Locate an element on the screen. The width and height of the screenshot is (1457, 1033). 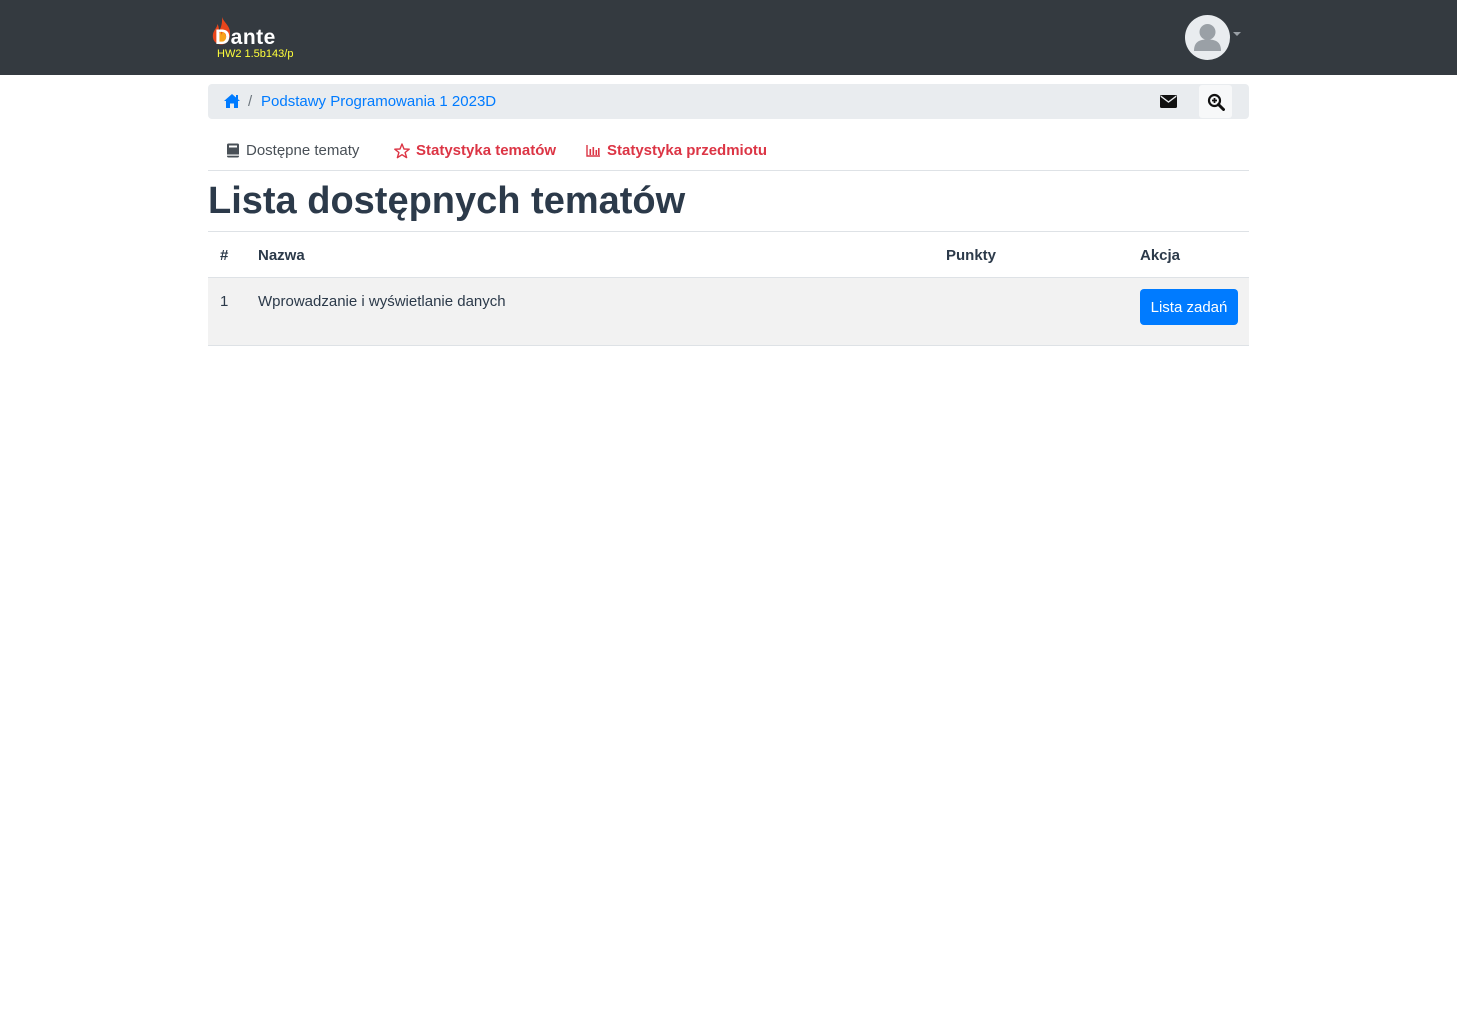
zoom-in-icon is located at coordinates (1216, 102).